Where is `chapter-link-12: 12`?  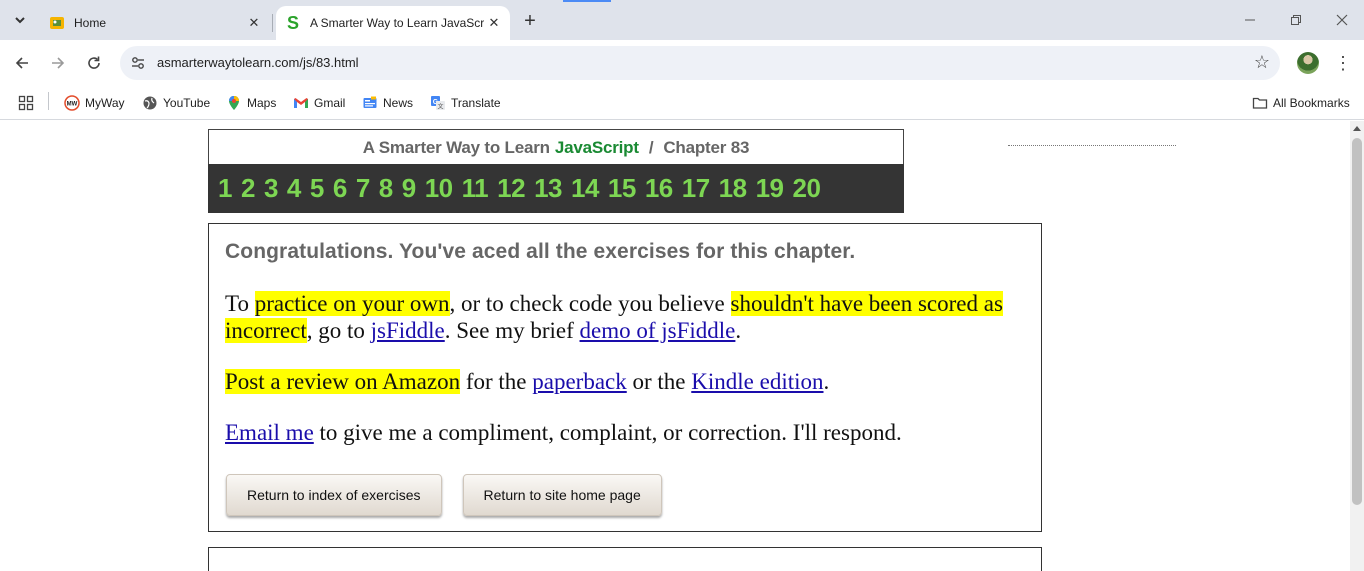
chapter-link-12: 12 is located at coordinates (511, 188).